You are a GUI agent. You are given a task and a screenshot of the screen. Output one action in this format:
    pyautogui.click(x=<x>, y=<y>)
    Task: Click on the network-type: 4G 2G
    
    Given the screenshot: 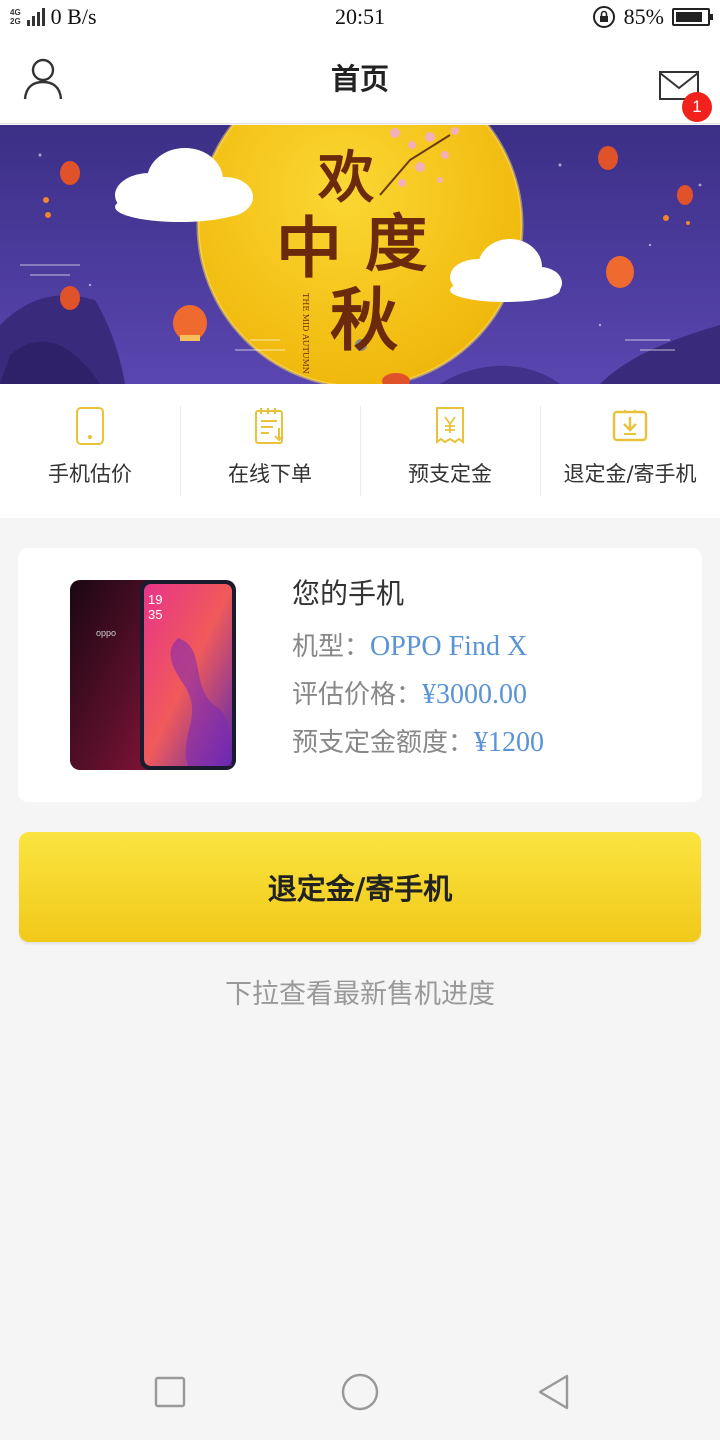 What is the action you would take?
    pyautogui.click(x=15, y=17)
    